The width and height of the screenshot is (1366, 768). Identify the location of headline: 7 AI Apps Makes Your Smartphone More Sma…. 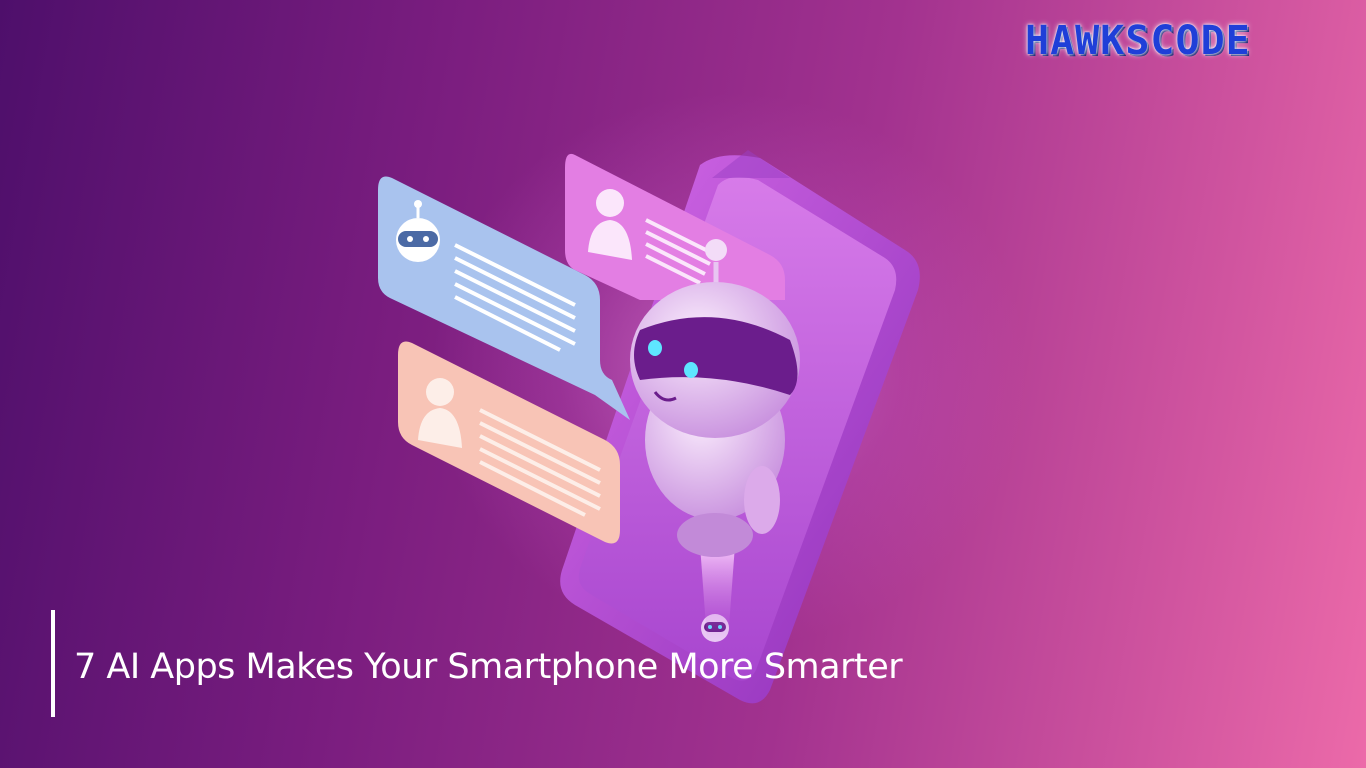
(488, 667).